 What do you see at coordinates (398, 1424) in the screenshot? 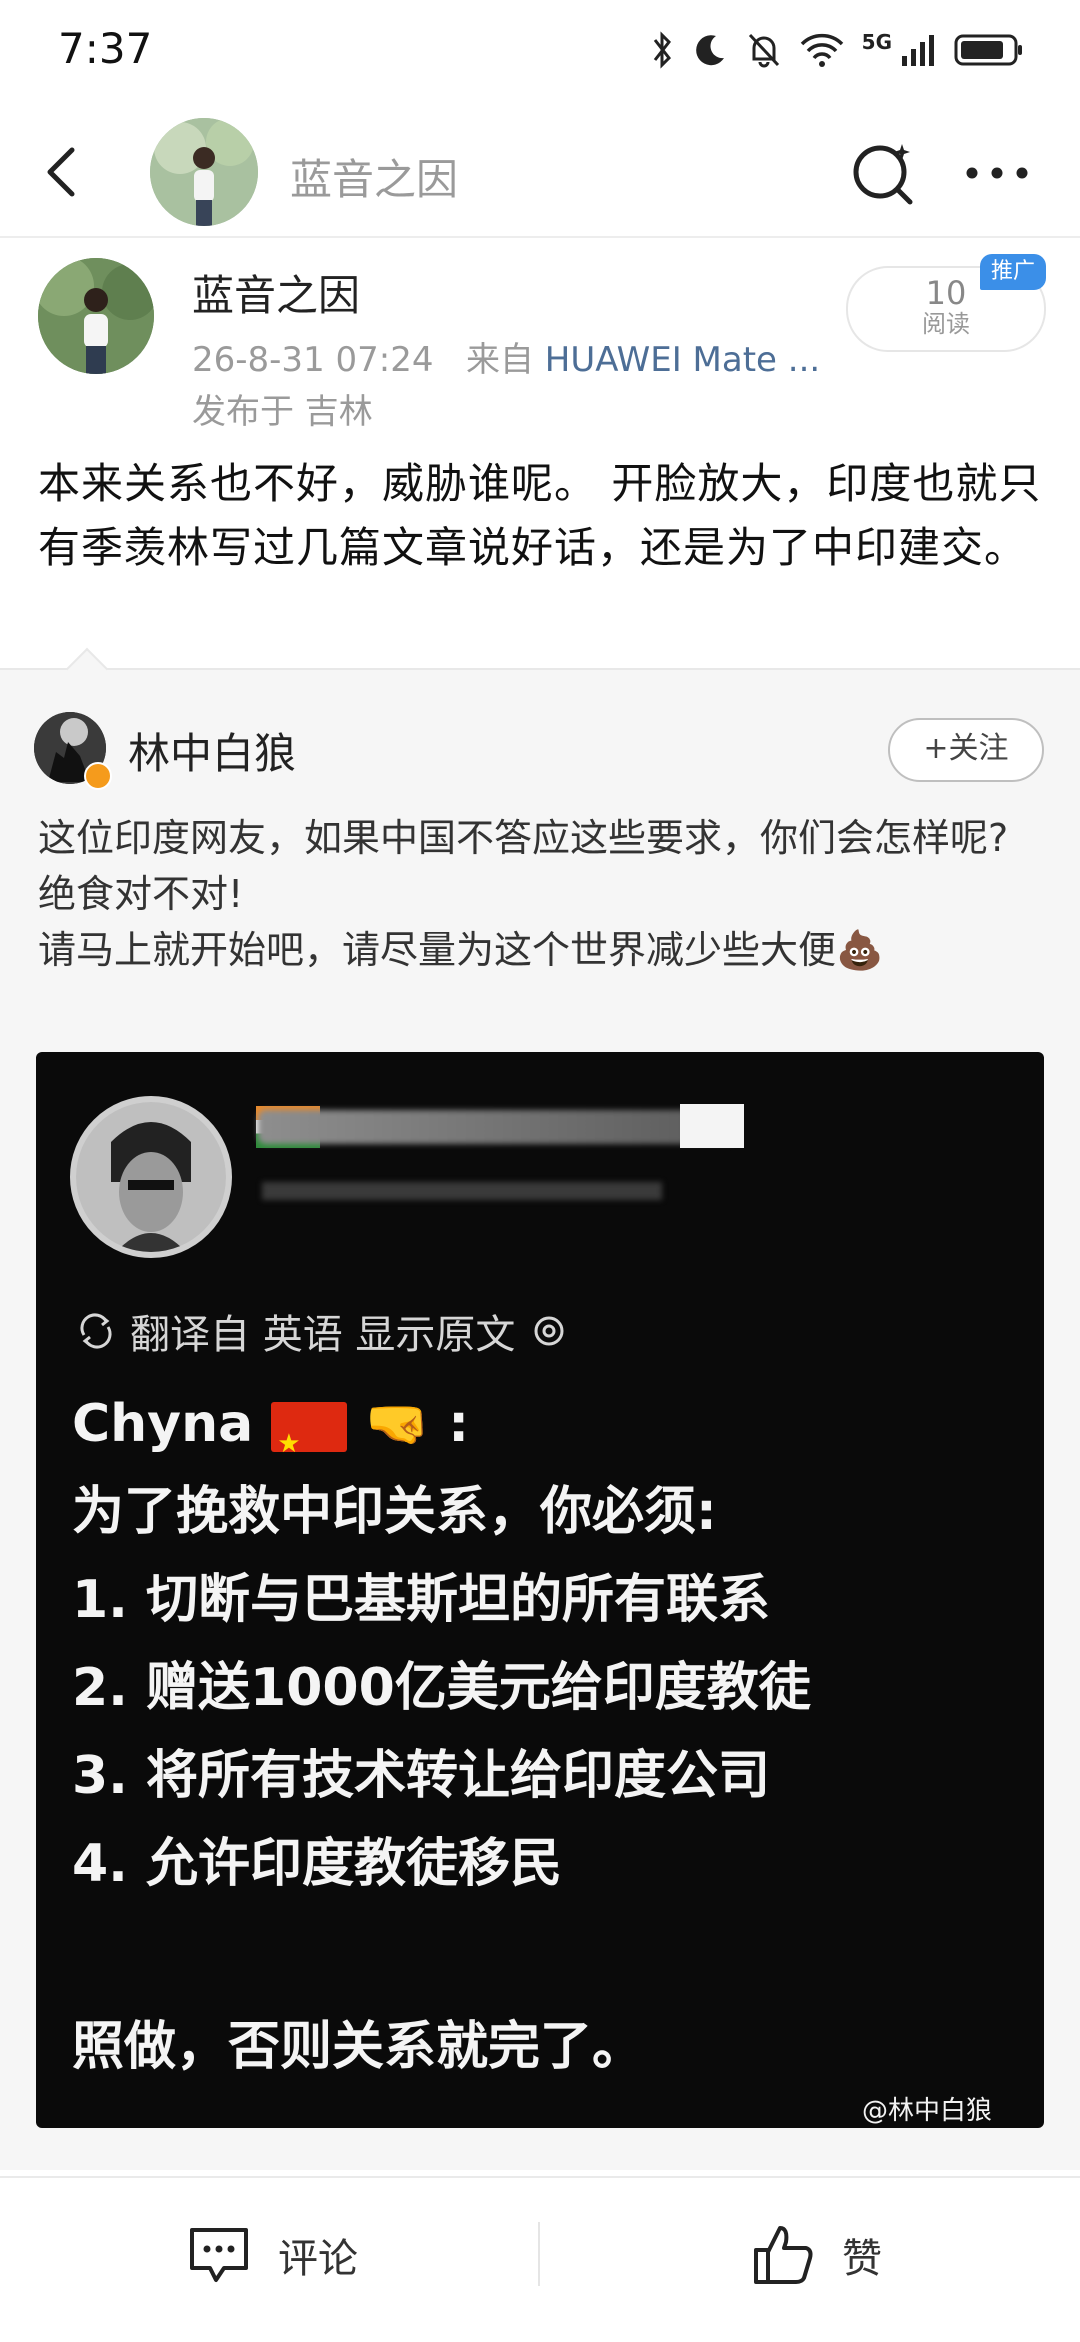
I see `fist-emoji-icon: 🤜` at bounding box center [398, 1424].